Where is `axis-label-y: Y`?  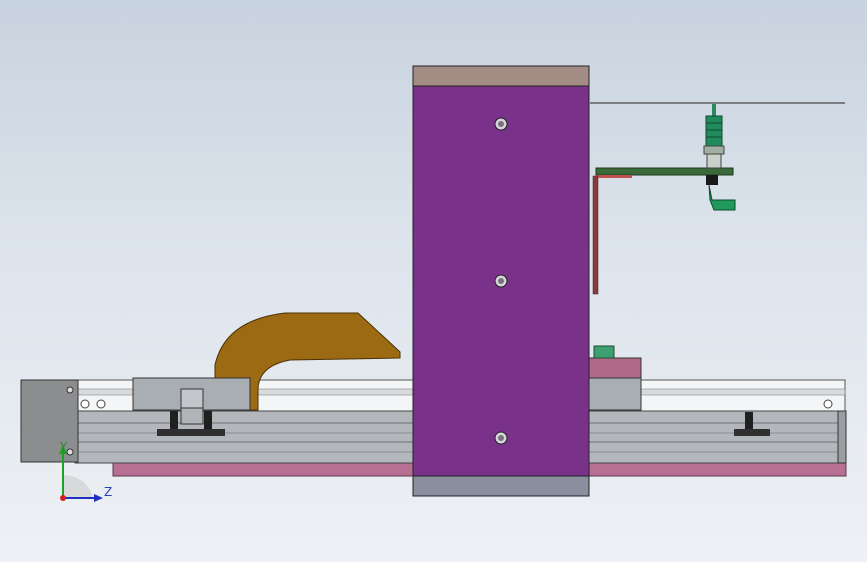 axis-label-y: Y is located at coordinates (64, 447).